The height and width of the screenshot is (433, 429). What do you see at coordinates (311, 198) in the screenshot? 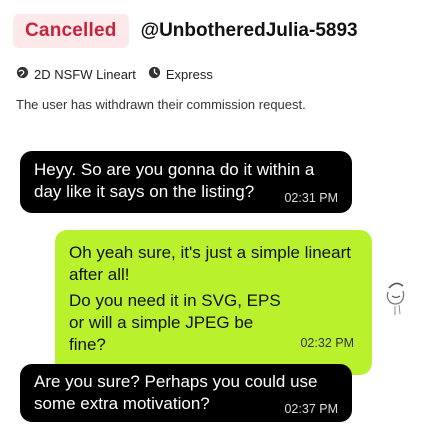
I see `message-time: 02:31 PM` at bounding box center [311, 198].